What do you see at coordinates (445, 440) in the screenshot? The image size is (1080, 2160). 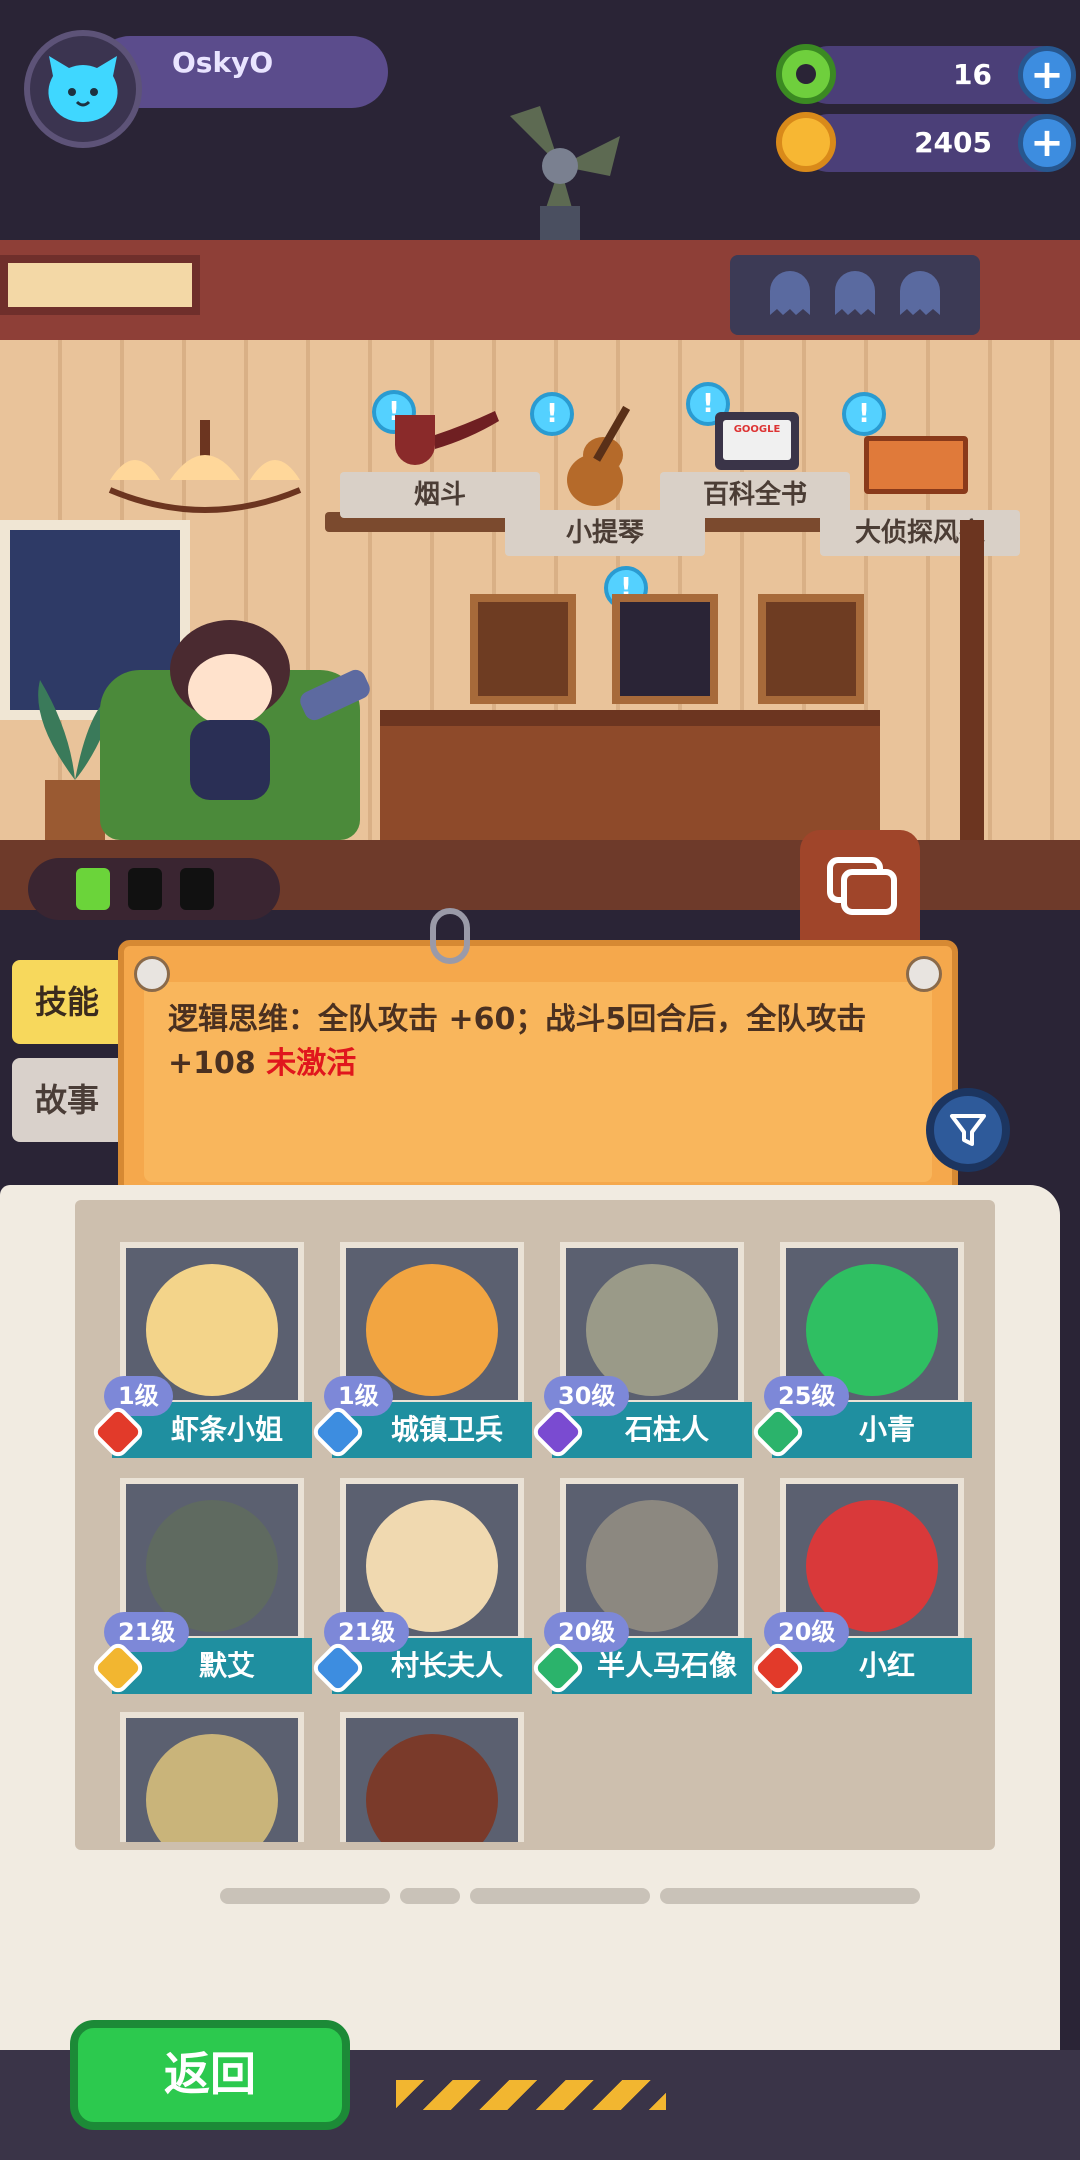 I see `pipe-icon` at bounding box center [445, 440].